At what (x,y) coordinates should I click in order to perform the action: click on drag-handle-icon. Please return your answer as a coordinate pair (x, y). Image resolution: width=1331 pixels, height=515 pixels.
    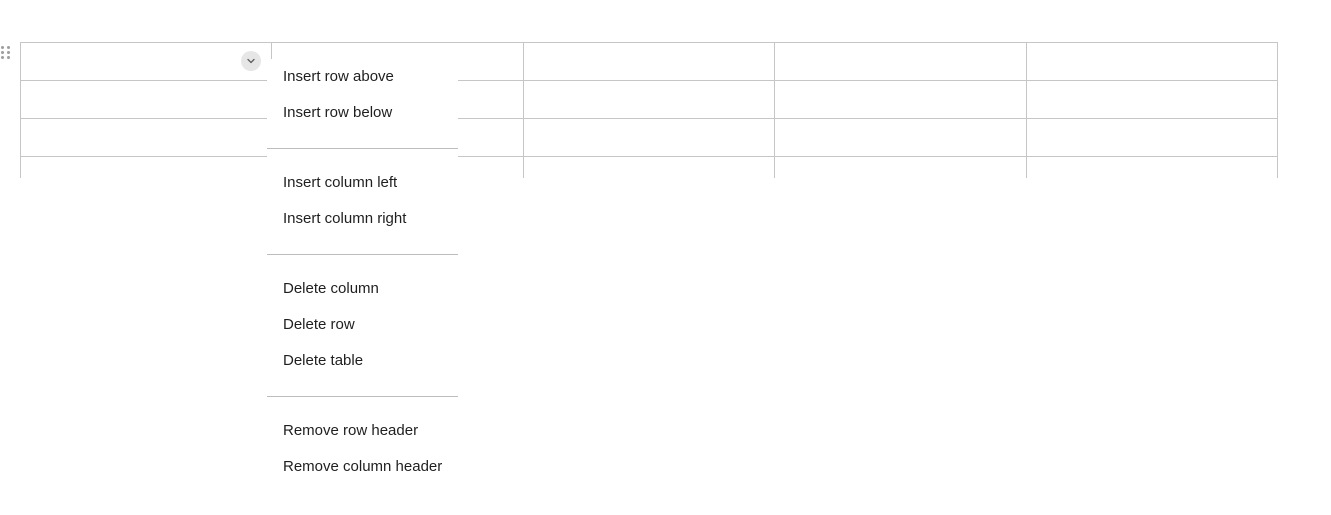
    Looking at the image, I should click on (6, 54).